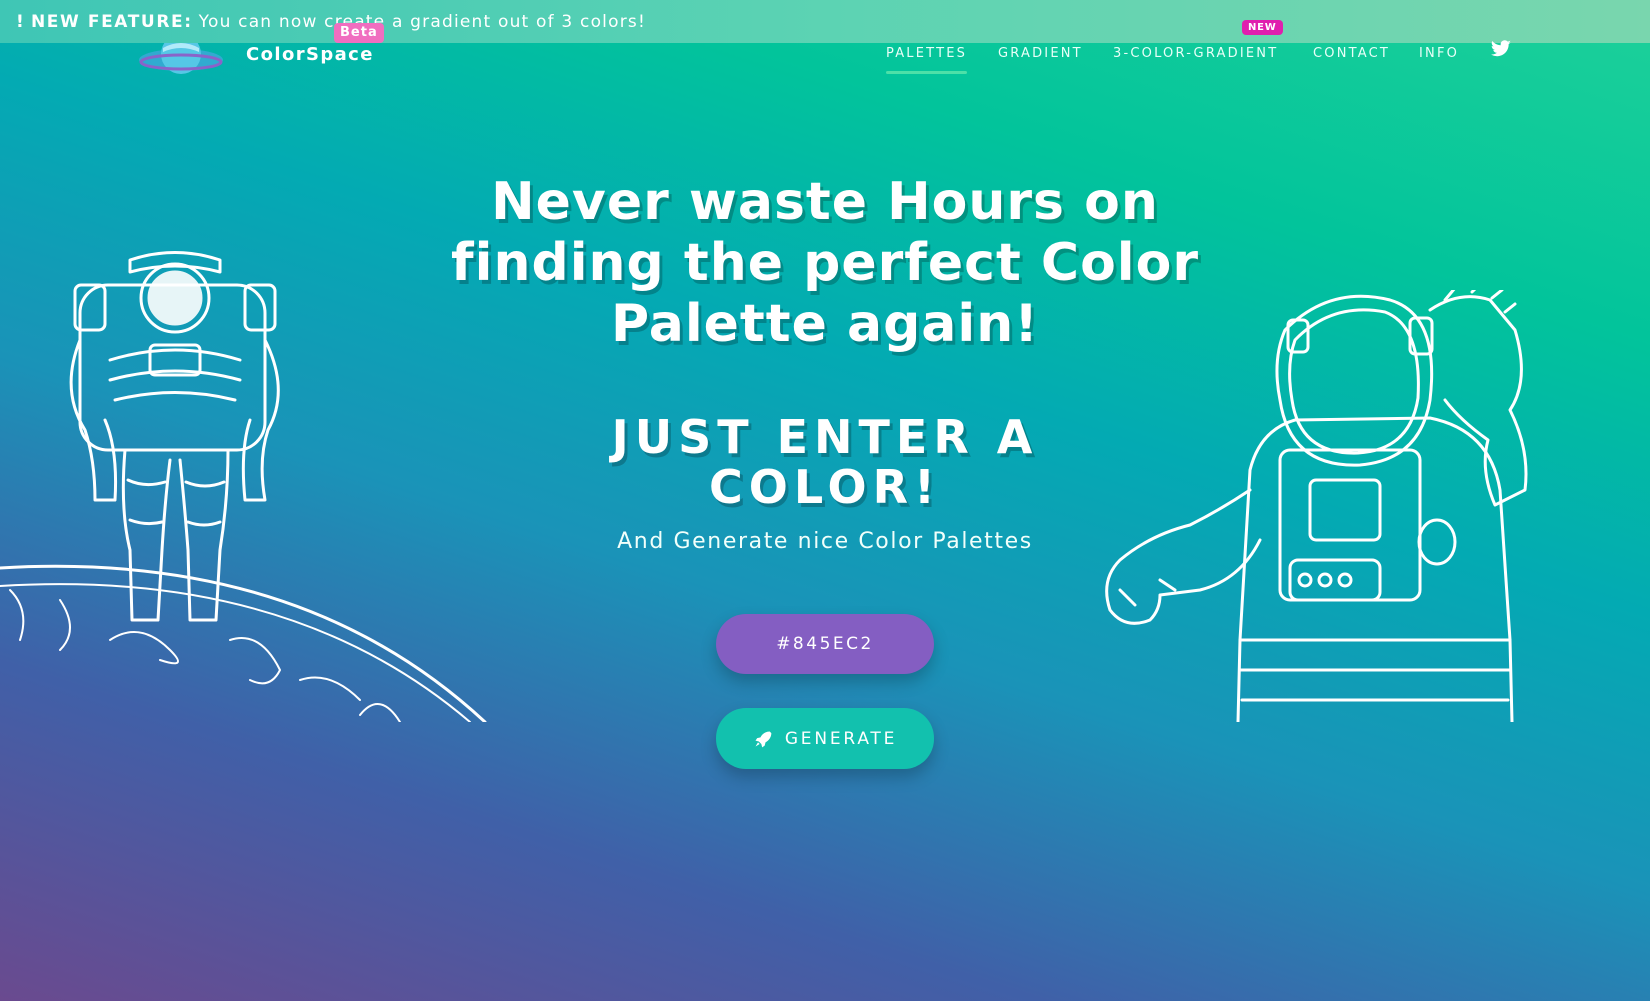  What do you see at coordinates (1501, 49) in the screenshot?
I see `twitter-icon` at bounding box center [1501, 49].